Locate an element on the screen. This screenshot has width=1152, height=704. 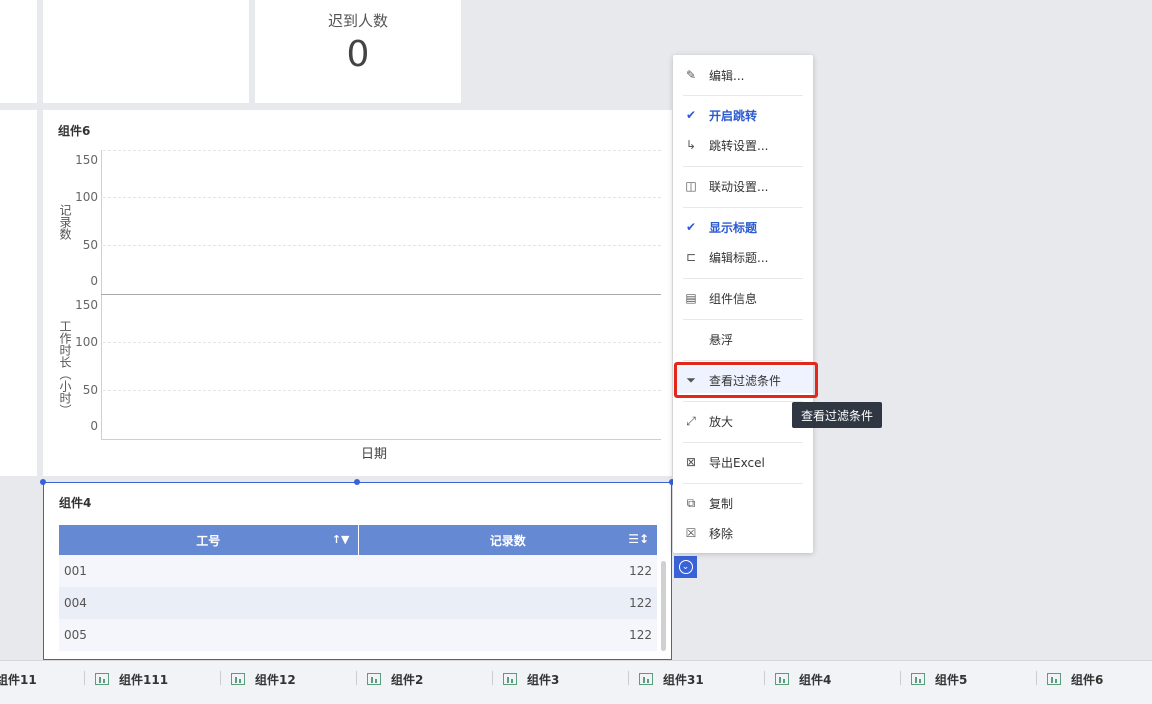
pencil-icon: ✎ is located at coordinates (691, 75).